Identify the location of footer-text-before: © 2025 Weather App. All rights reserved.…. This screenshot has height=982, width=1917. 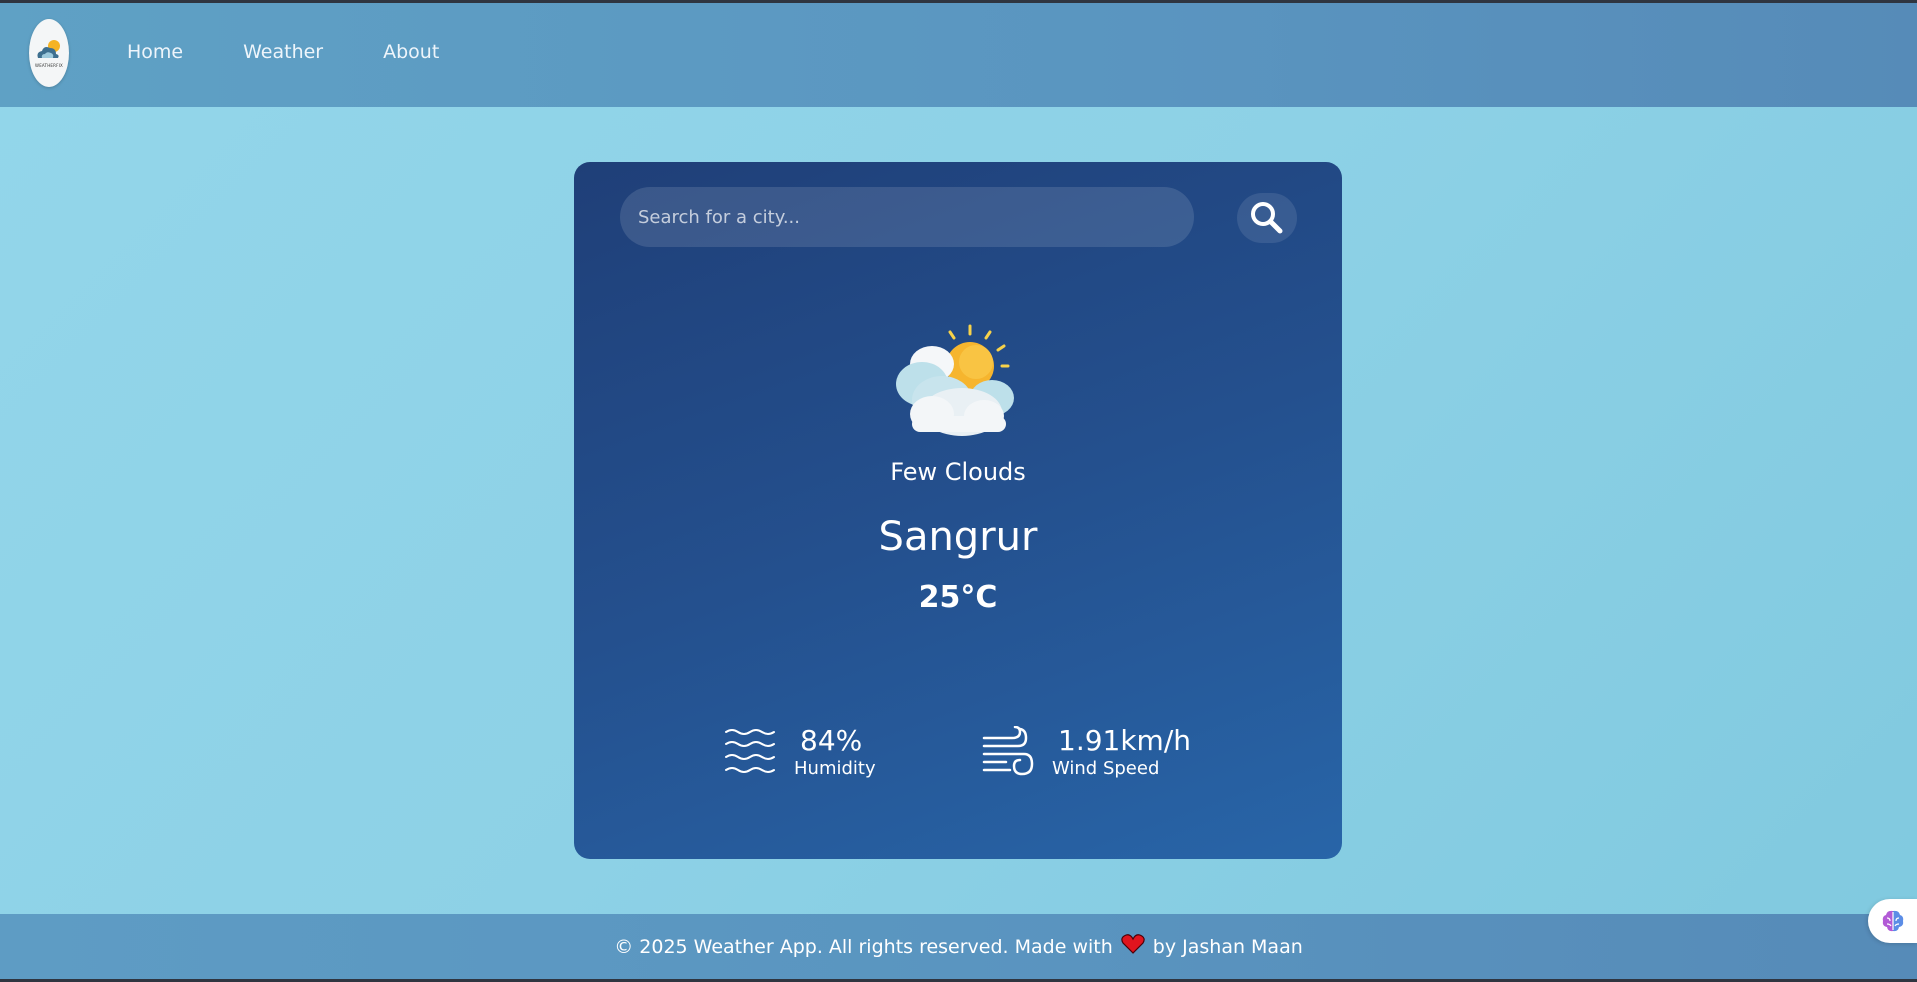
(863, 946).